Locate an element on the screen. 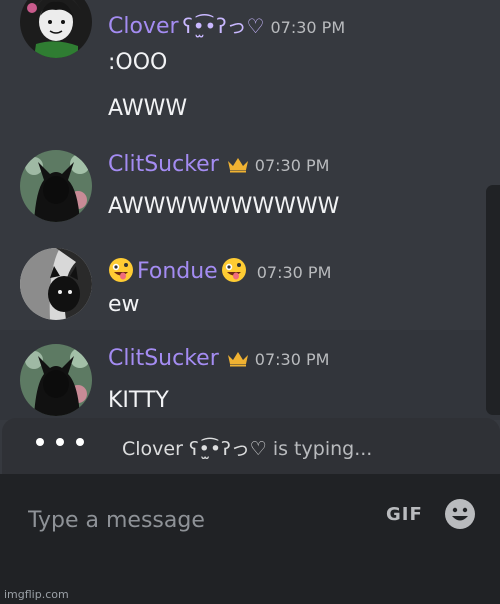 The image size is (500, 604). message-group: ClitSucker 07:30 PM KITTY is located at coordinates (250, 375).